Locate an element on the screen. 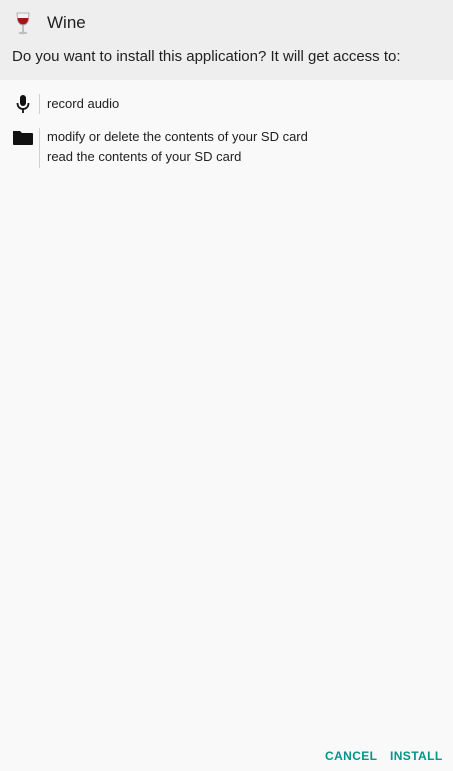 Image resolution: width=453 pixels, height=771 pixels. app-name: Wine is located at coordinates (66, 22).